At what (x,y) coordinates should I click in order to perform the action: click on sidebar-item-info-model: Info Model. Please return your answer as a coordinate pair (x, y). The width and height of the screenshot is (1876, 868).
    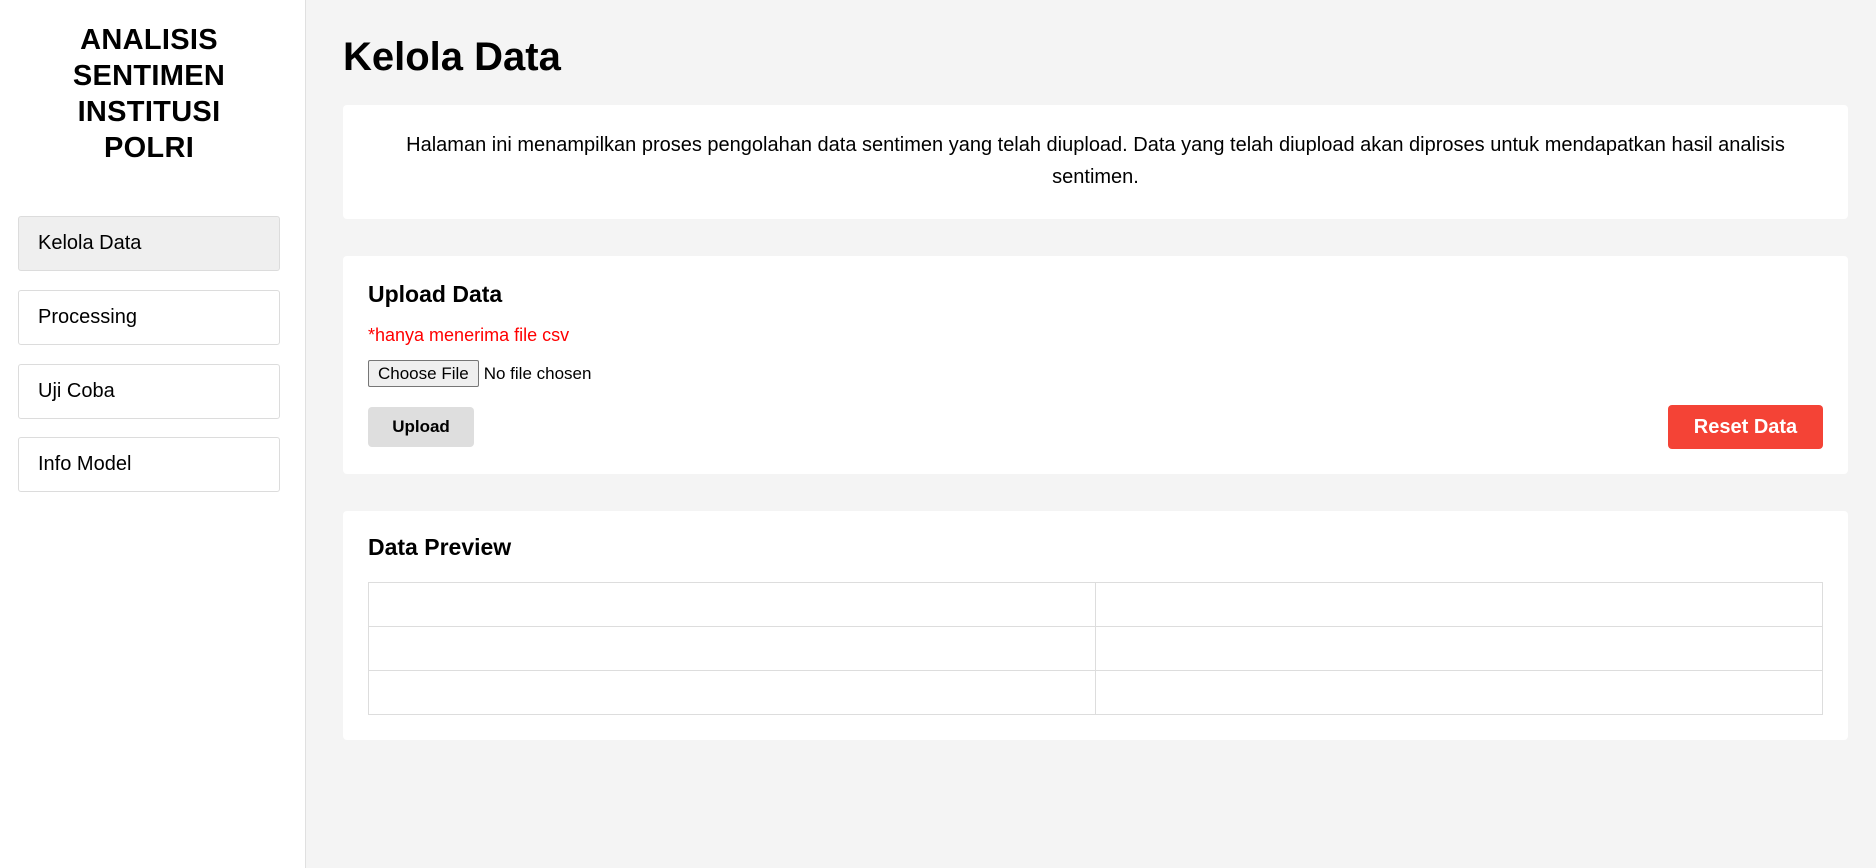
    Looking at the image, I should click on (149, 464).